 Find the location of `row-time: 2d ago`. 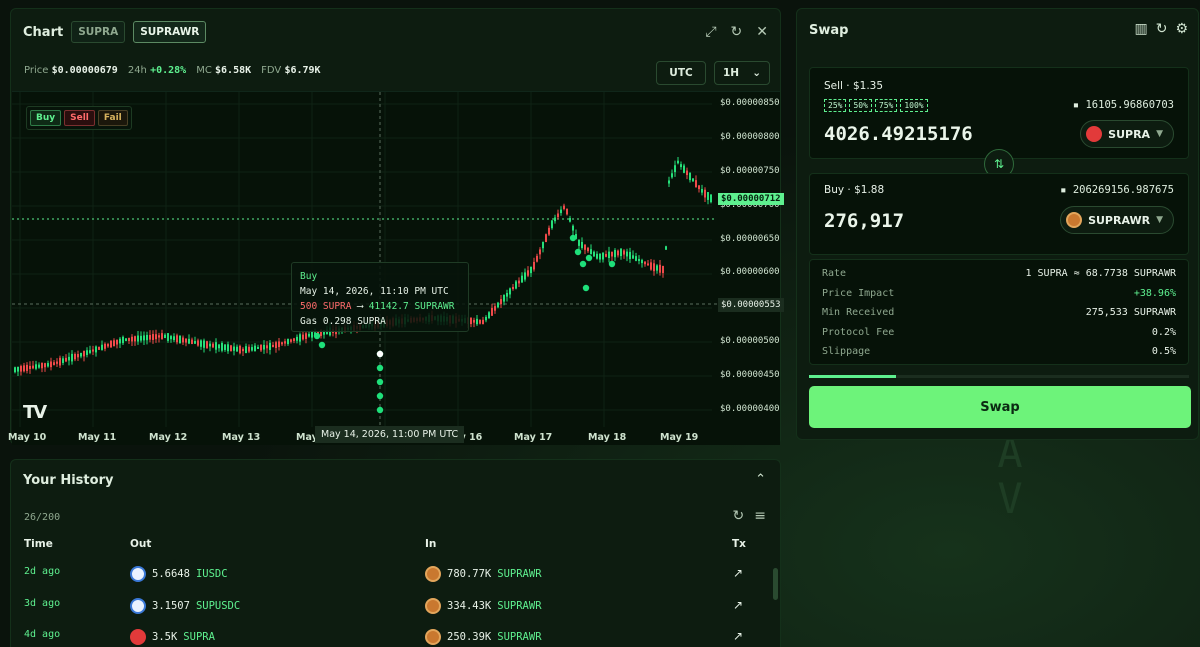

row-time: 2d ago is located at coordinates (42, 571).